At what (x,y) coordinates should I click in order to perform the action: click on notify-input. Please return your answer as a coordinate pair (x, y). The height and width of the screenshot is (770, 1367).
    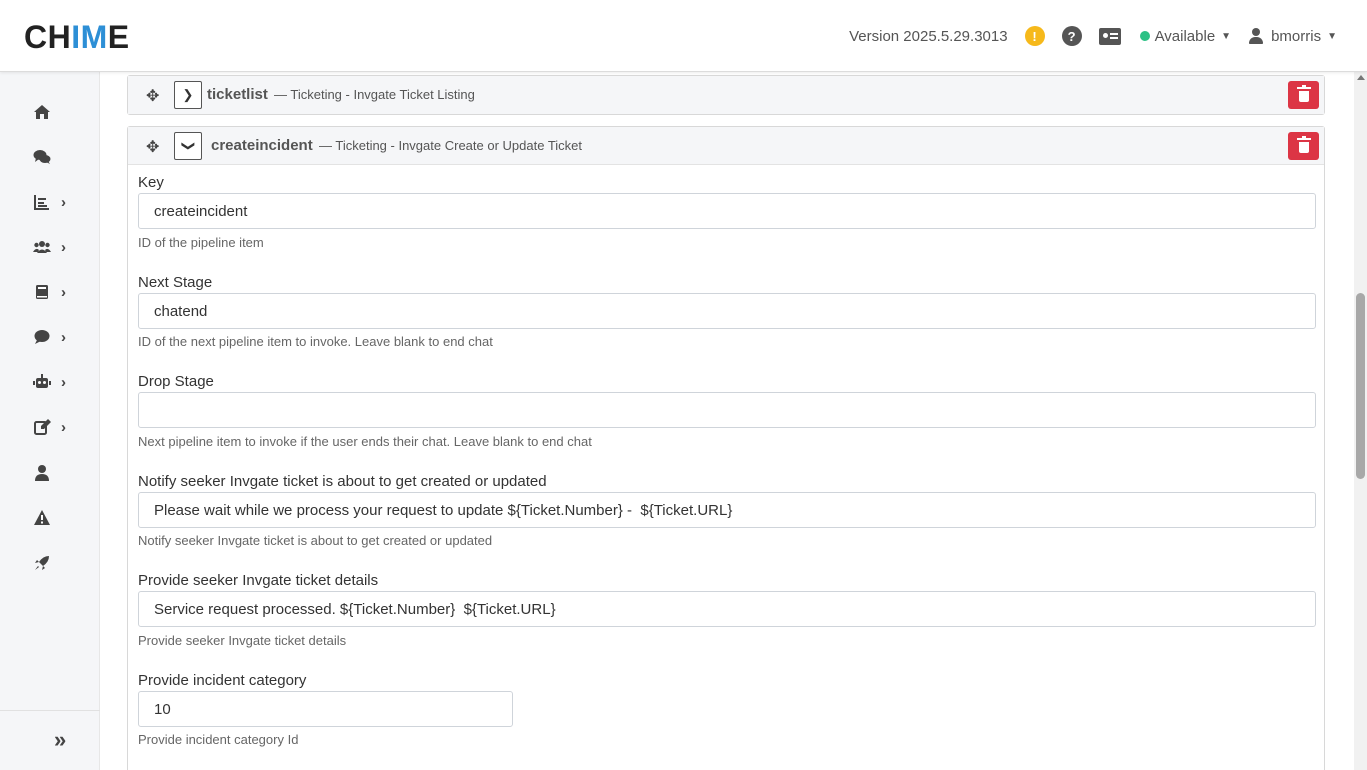
    Looking at the image, I should click on (727, 510).